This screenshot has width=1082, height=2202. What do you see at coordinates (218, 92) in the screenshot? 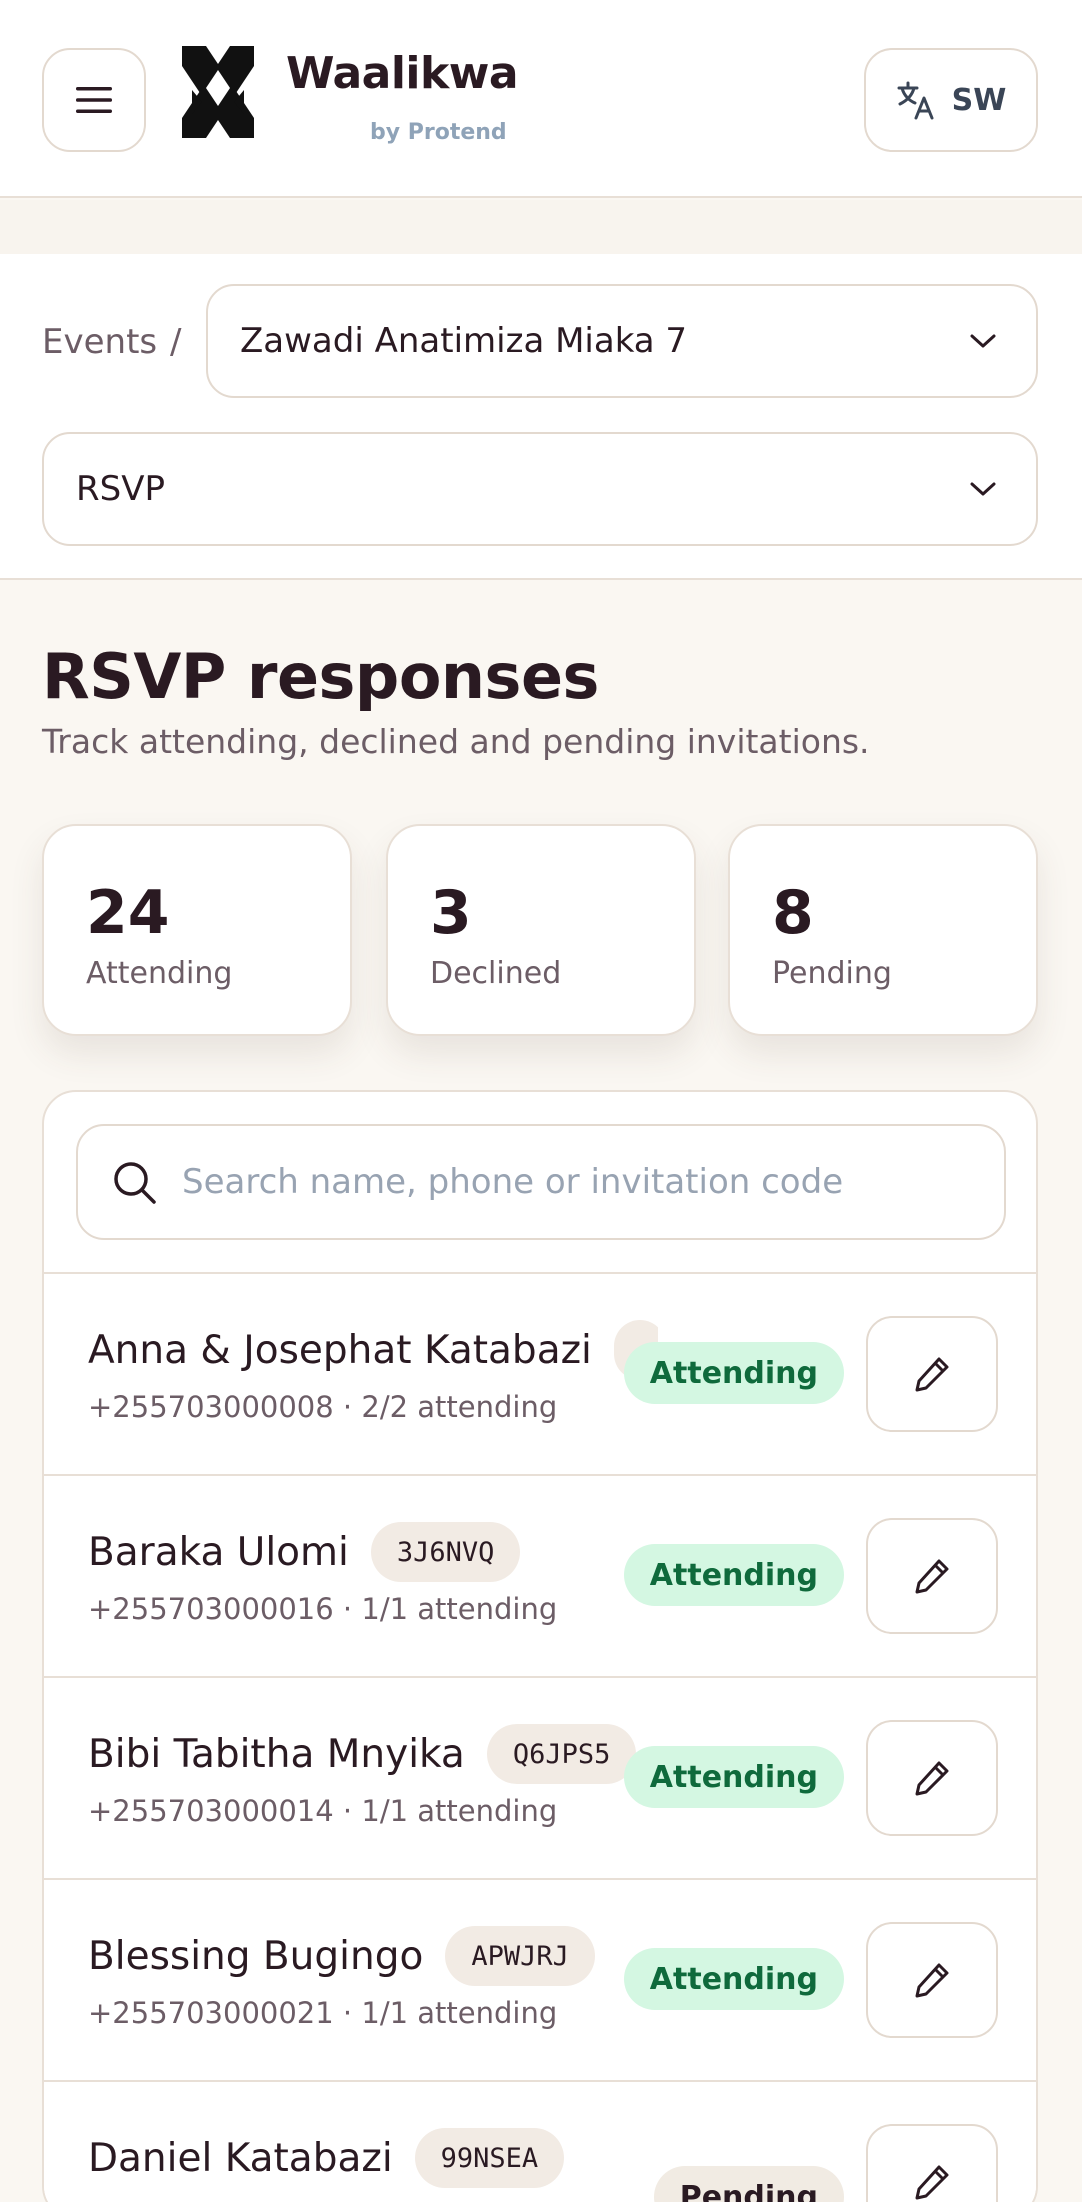
I see `waalikwa-logo-icon` at bounding box center [218, 92].